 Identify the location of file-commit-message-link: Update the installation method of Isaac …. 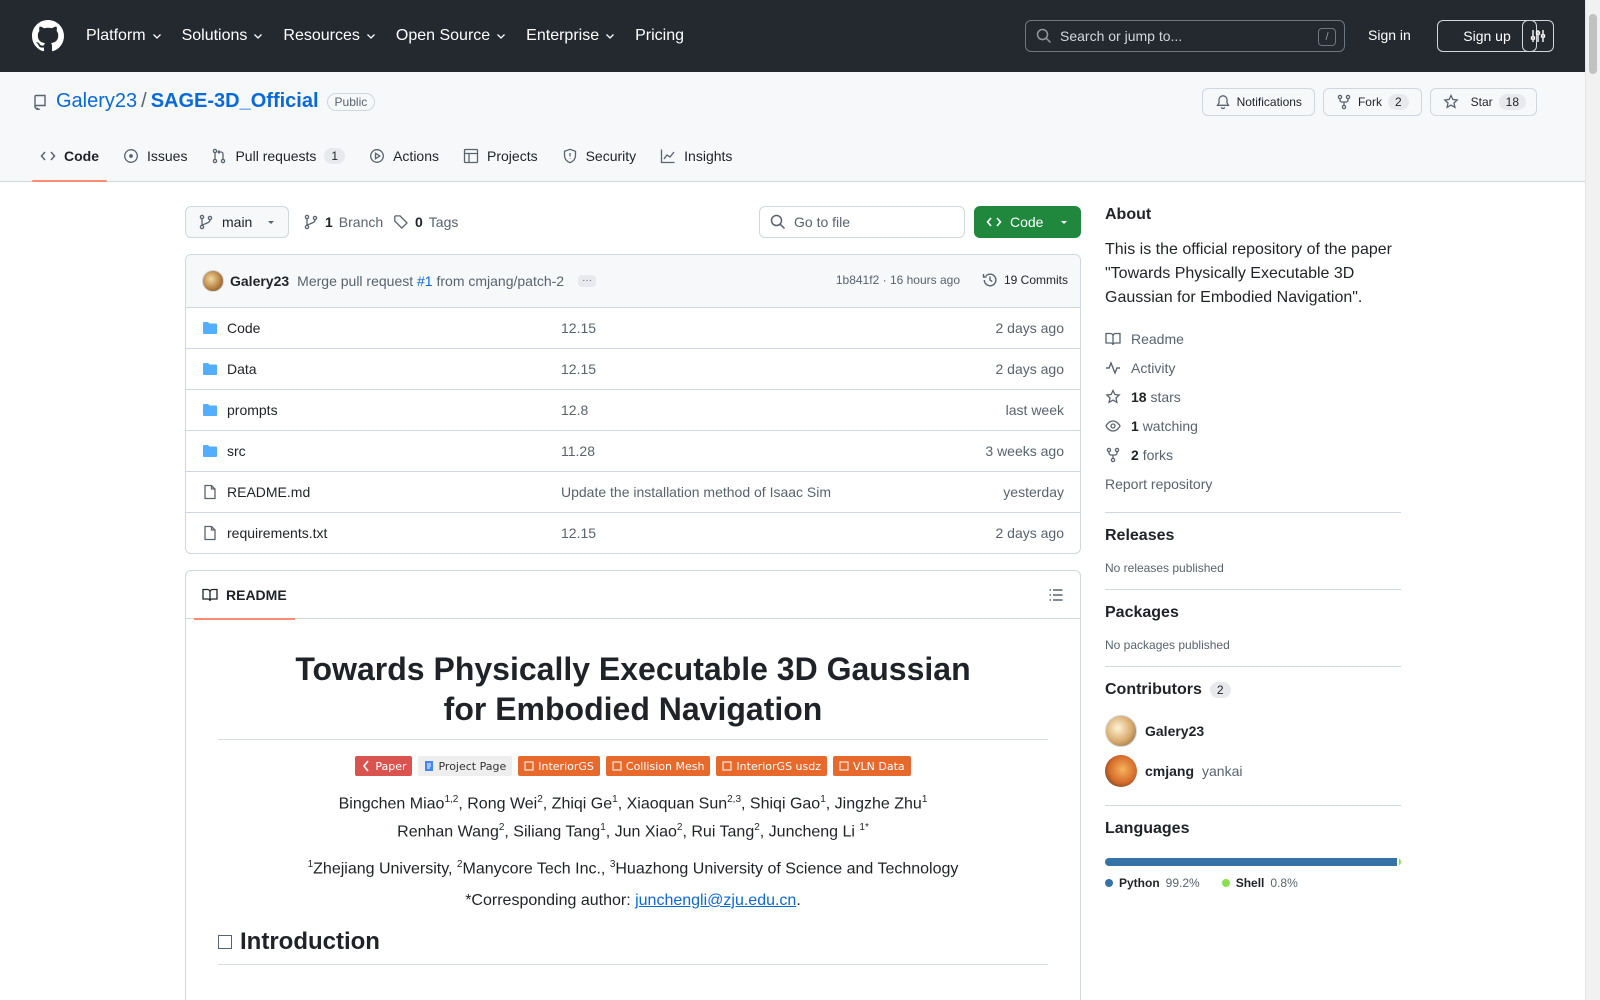
(696, 492).